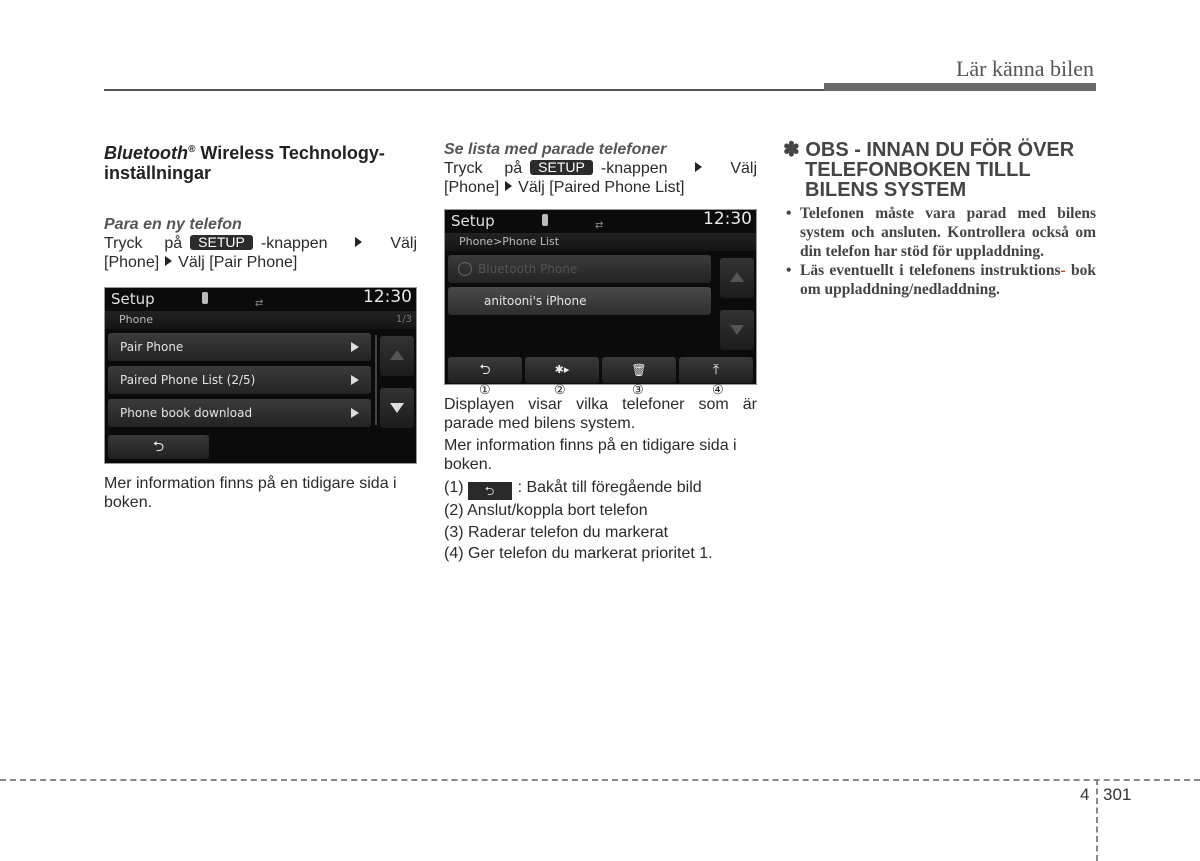 This screenshot has height=861, width=1200. What do you see at coordinates (136, 319) in the screenshot?
I see `breadcrumb-text: Phone` at bounding box center [136, 319].